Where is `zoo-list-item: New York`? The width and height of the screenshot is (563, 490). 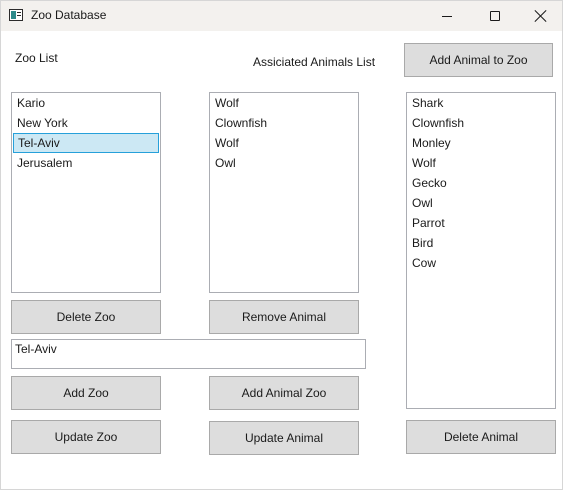
zoo-list-item: New York is located at coordinates (86, 123).